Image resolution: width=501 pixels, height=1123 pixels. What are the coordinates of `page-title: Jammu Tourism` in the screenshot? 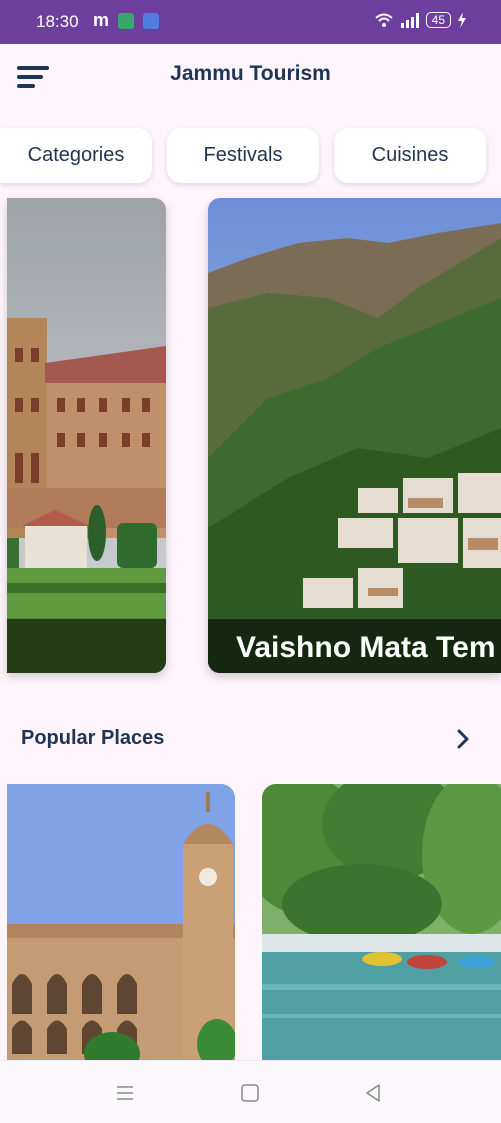 It's located at (250, 73).